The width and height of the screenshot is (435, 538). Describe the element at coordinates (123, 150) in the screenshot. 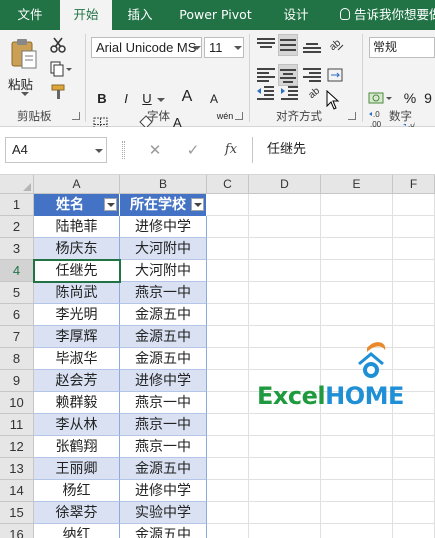

I see `formula-bar-grip` at that location.